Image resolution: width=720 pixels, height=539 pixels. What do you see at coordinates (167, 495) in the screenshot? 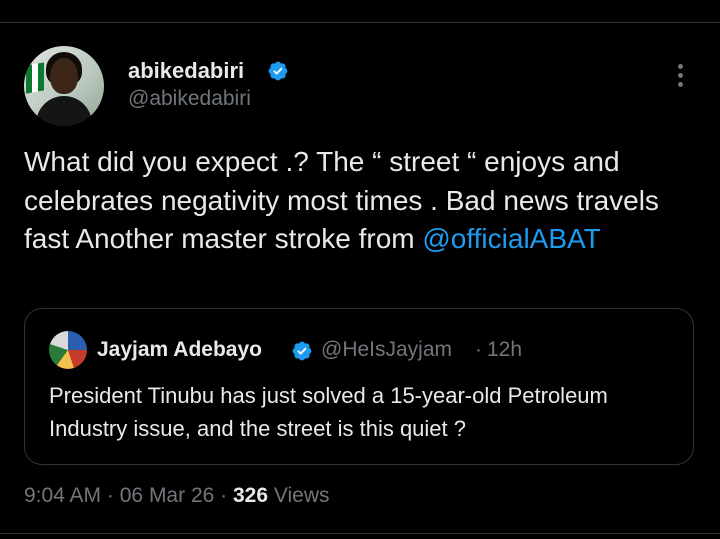
I see `tweet-date: 06 Mar 26` at bounding box center [167, 495].